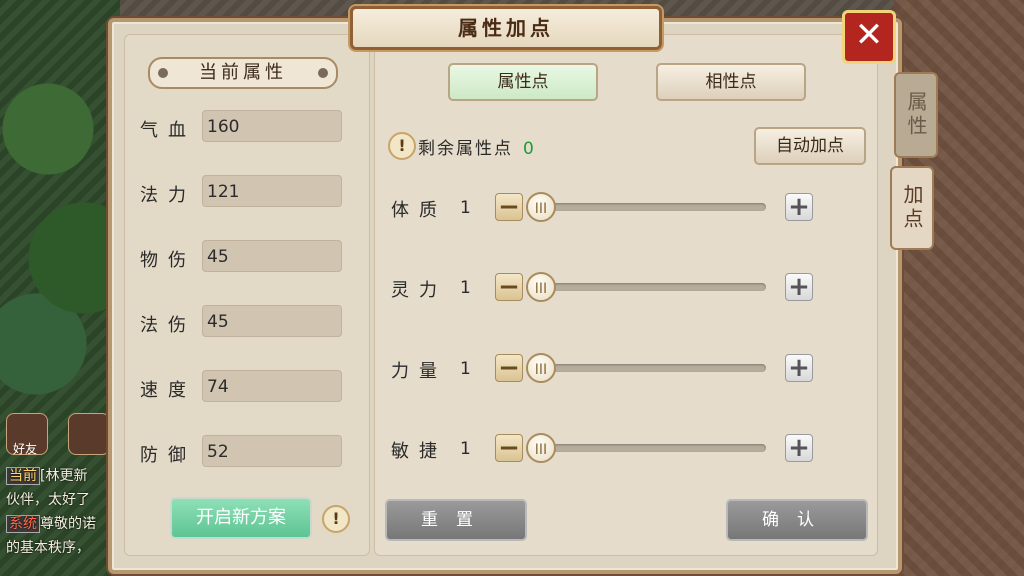  Describe the element at coordinates (64, 476) in the screenshot. I see `chat-text: [林更新` at that location.